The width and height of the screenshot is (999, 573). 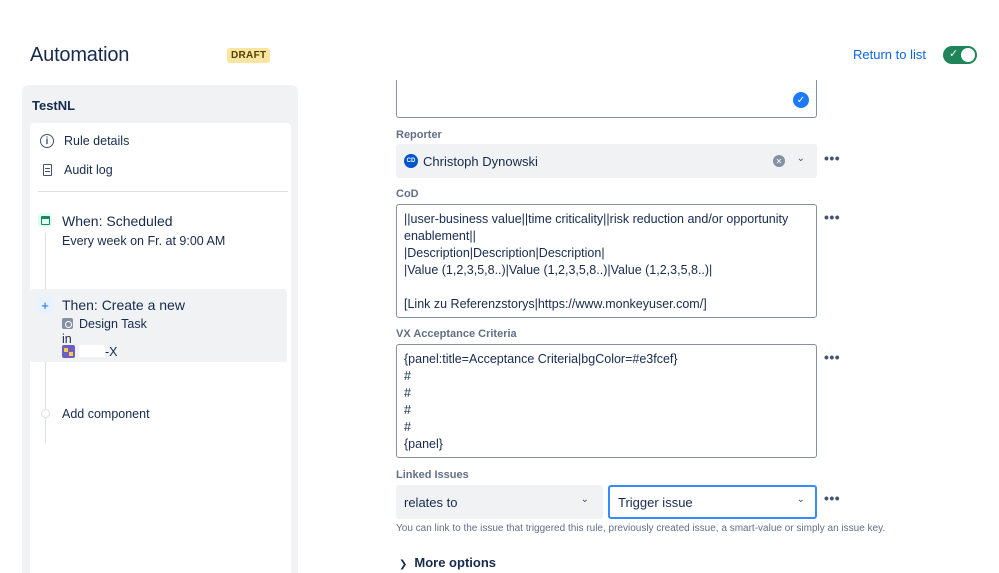 What do you see at coordinates (144, 241) in the screenshot?
I see `trigger-step-subtitle: Every week on Fr. at 9:00 AM` at bounding box center [144, 241].